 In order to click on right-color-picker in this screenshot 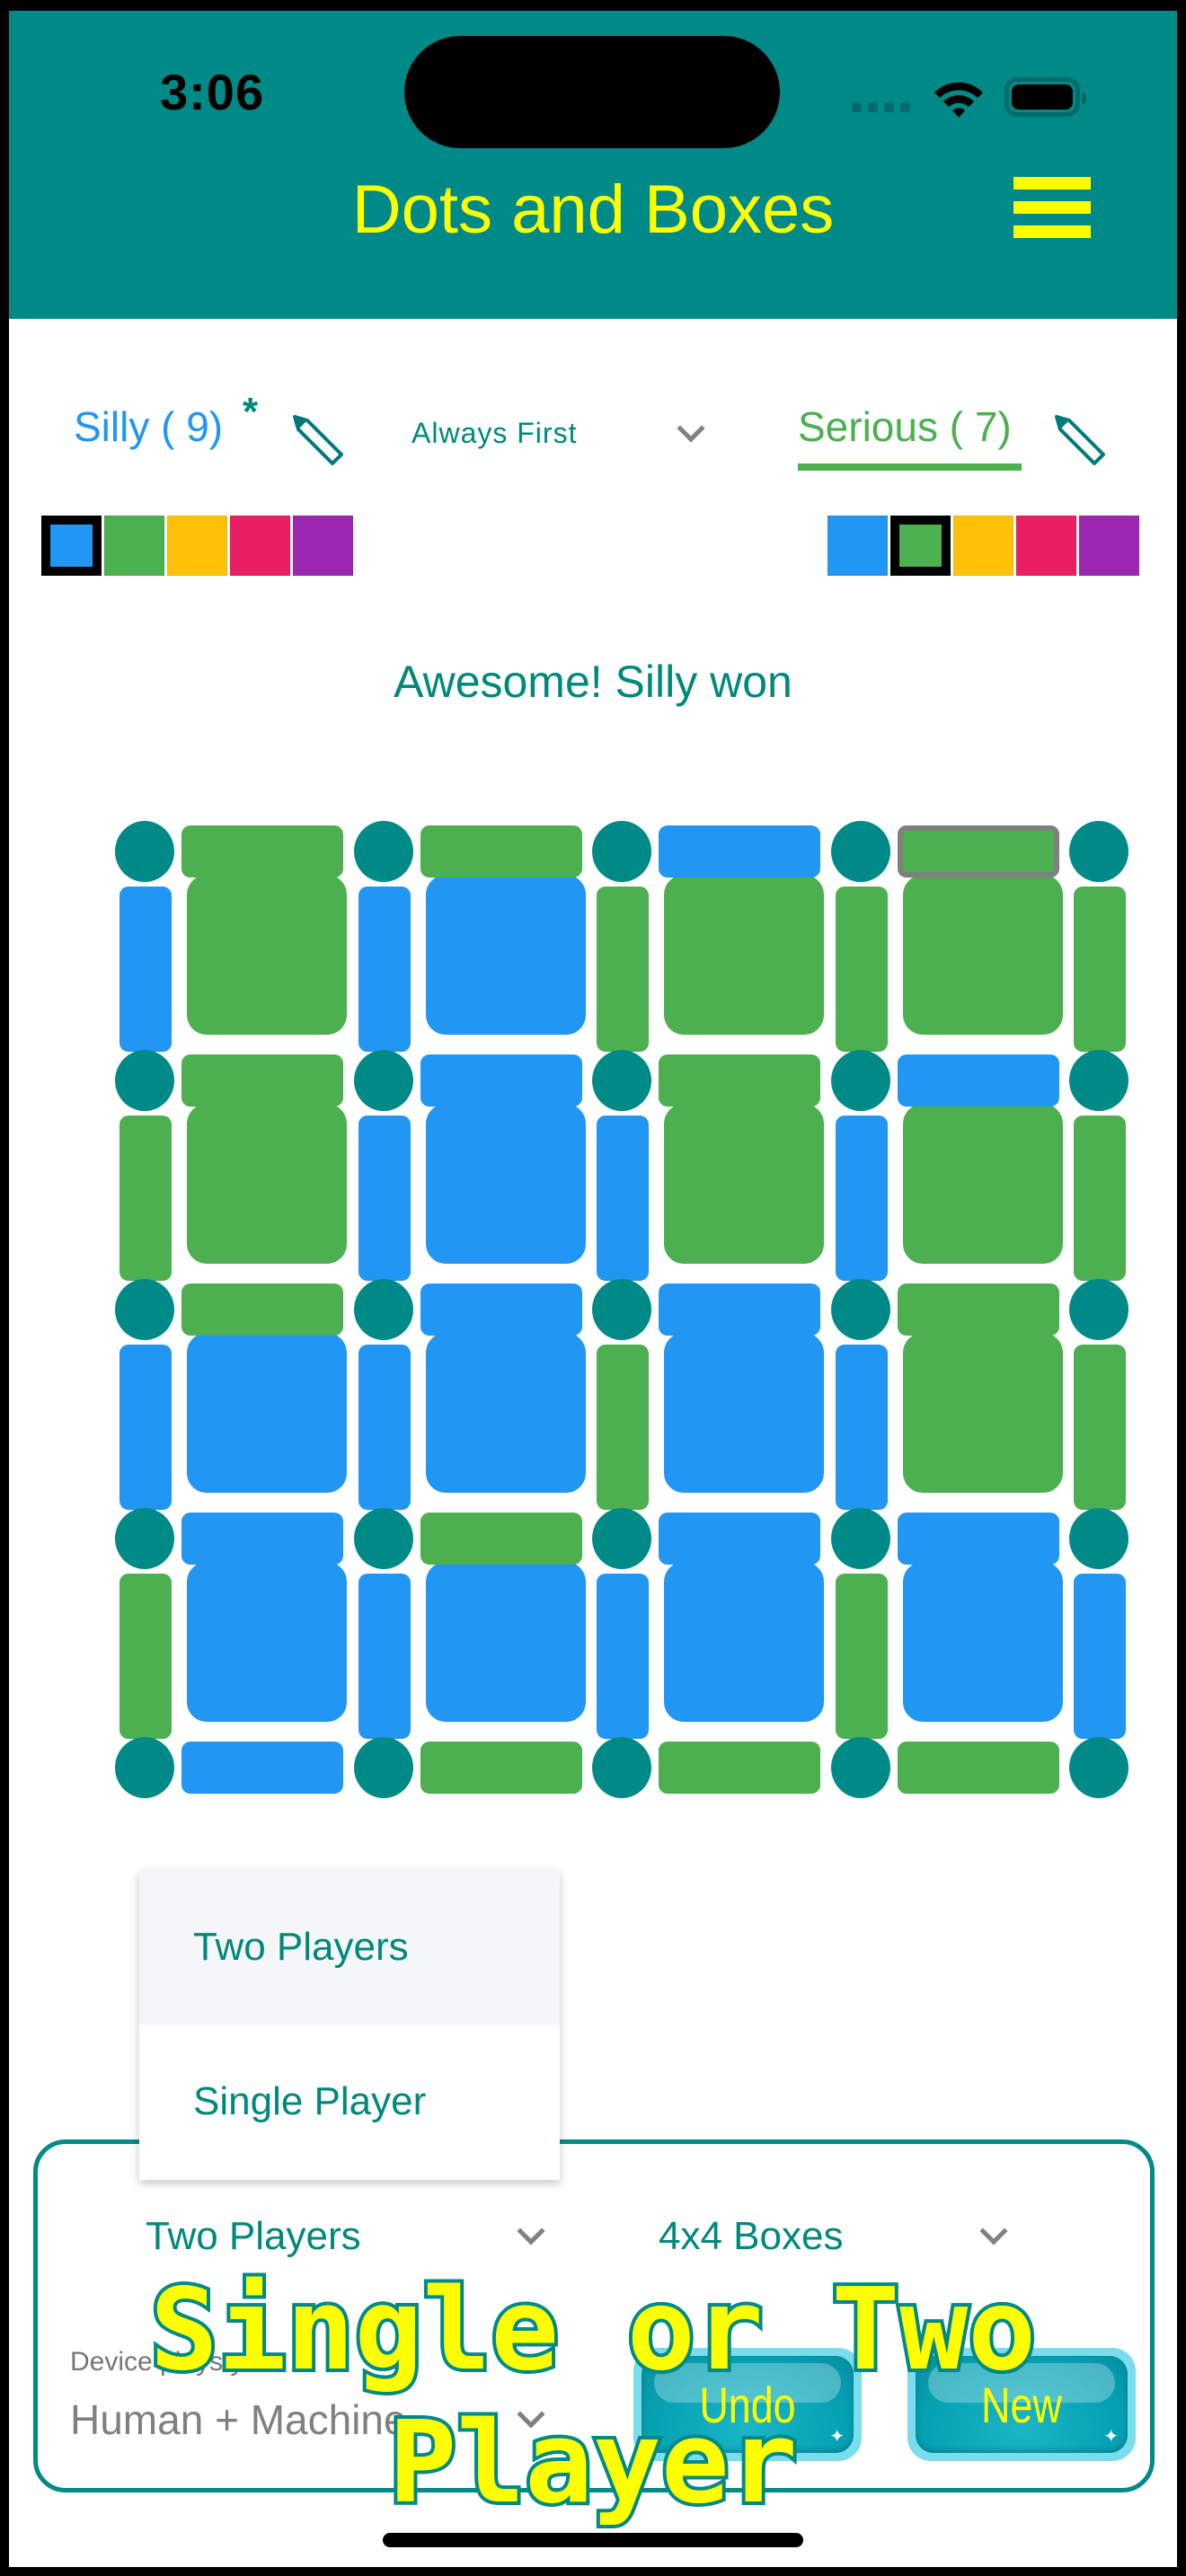, I will do `click(985, 546)`.